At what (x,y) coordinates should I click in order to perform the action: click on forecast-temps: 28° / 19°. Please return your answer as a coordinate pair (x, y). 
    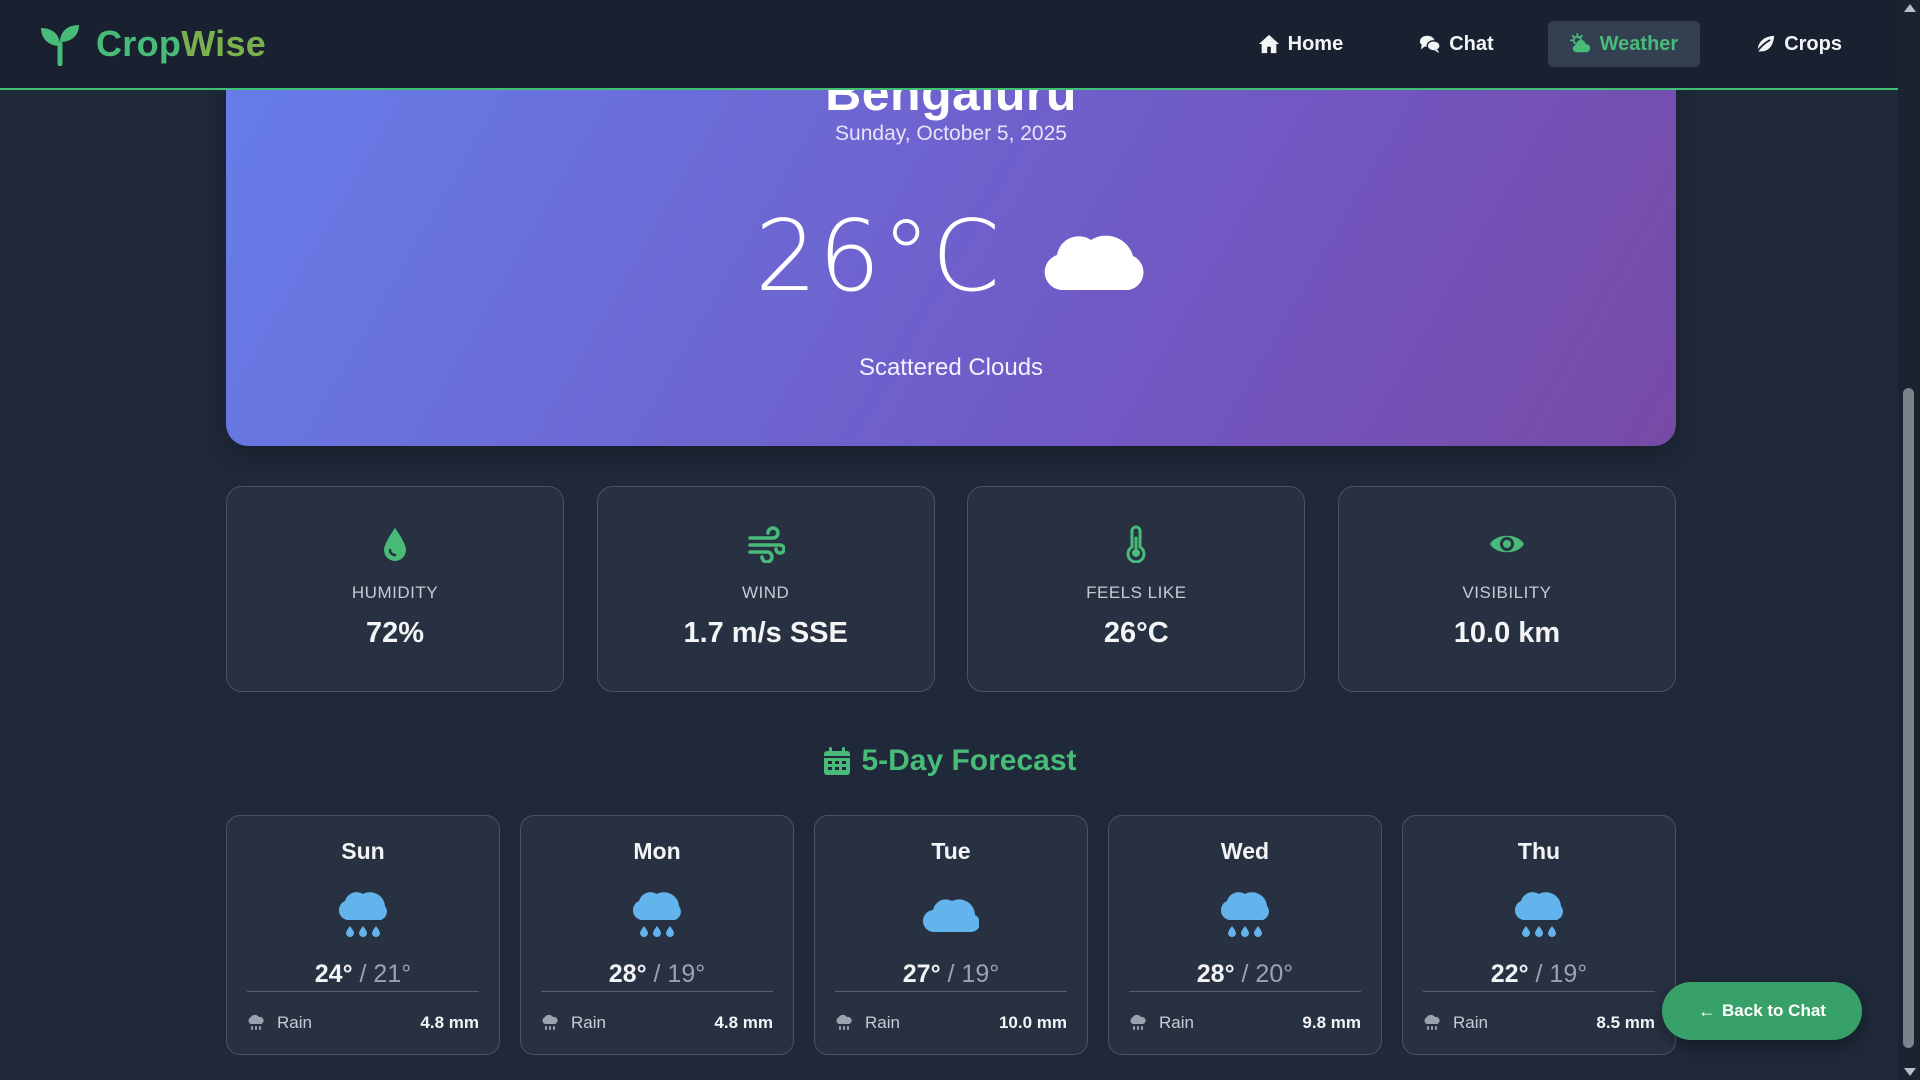
    Looking at the image, I should click on (657, 974).